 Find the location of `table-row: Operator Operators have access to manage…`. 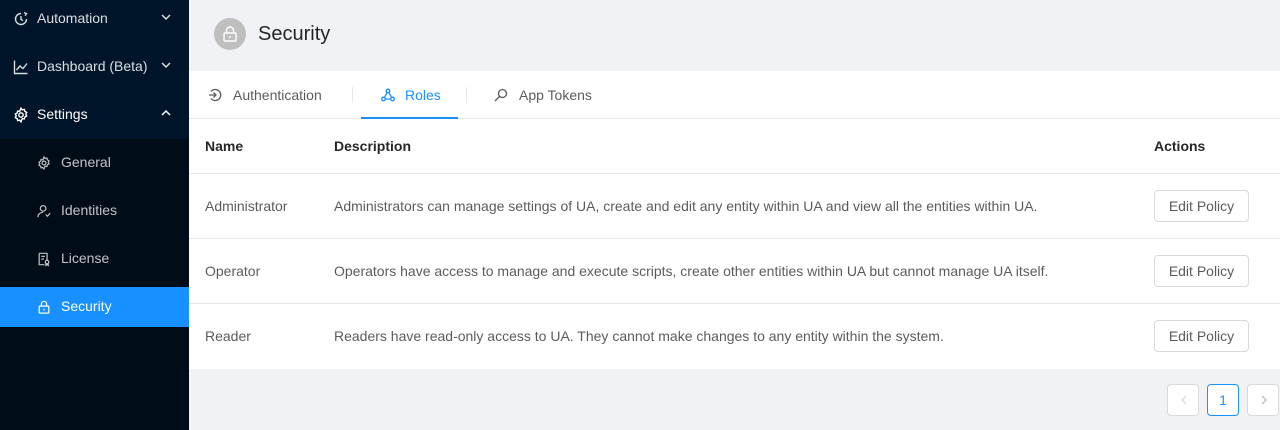

table-row: Operator Operators have access to manage… is located at coordinates (735, 271).